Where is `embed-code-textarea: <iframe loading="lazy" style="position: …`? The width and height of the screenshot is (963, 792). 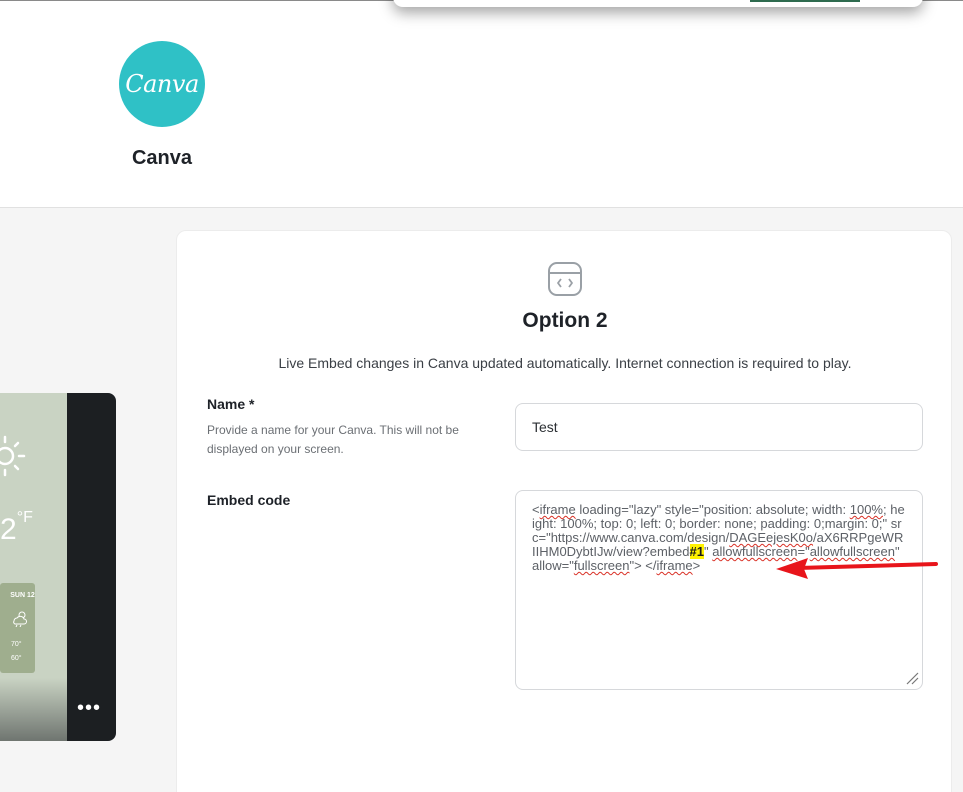 embed-code-textarea: <iframe loading="lazy" style="position: … is located at coordinates (719, 590).